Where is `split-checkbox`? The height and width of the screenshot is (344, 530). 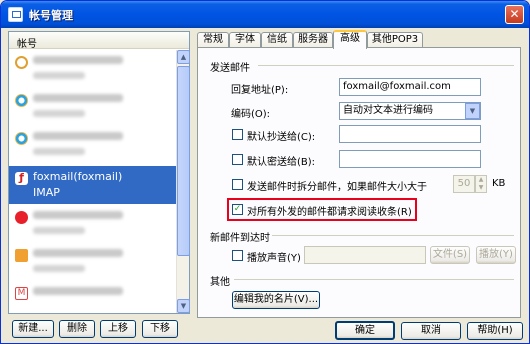
split-checkbox is located at coordinates (237, 184).